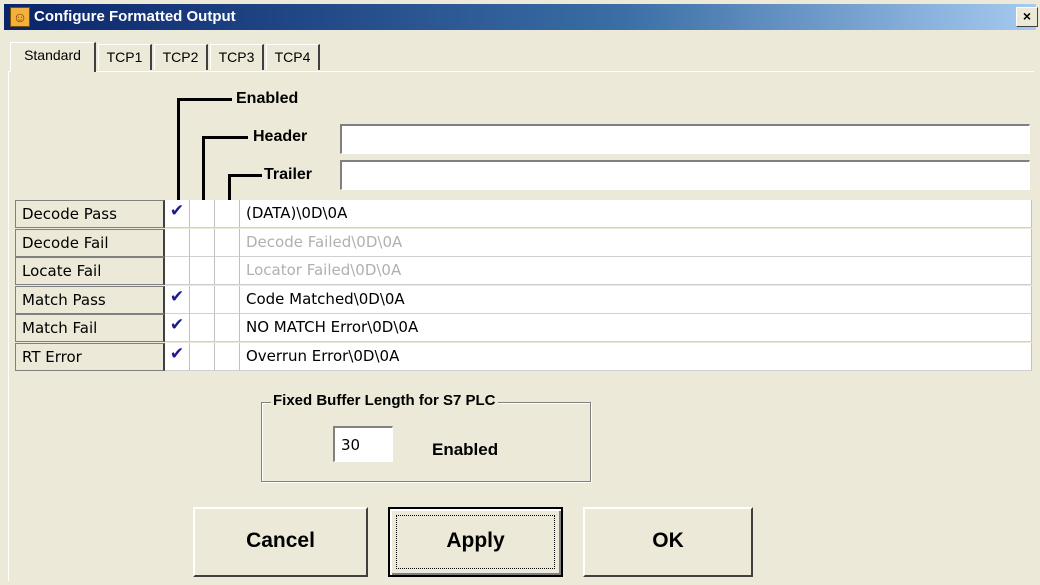 This screenshot has height=585, width=1040. I want to click on header-connector-v, so click(203, 168).